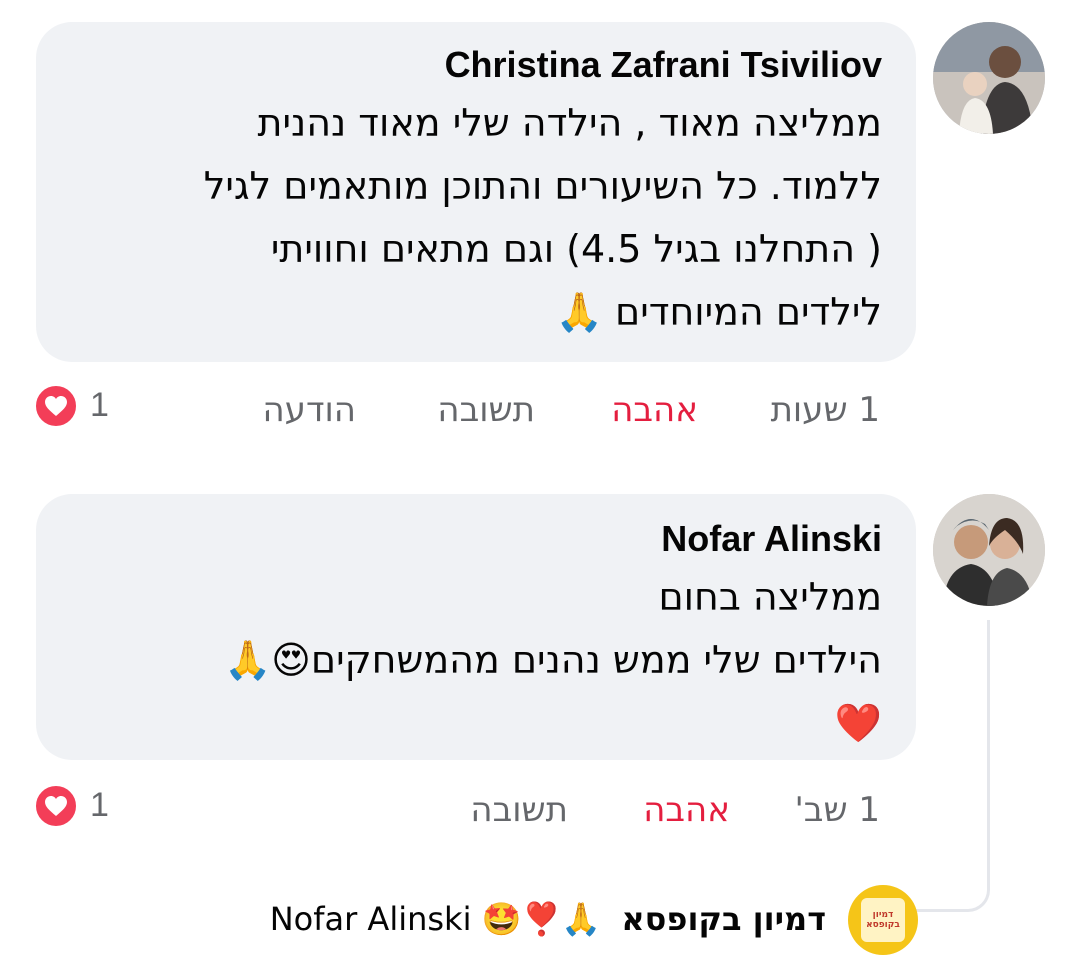 Image resolution: width=1080 pixels, height=972 pixels. I want to click on comment-text-line: לילדים המיוחדים 🙏, so click(718, 312).